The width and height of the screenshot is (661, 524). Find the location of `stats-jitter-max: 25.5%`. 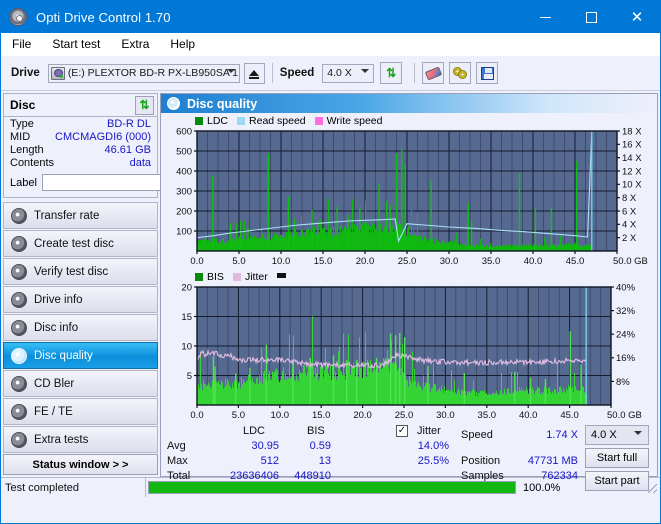

stats-jitter-max: 25.5% is located at coordinates (433, 461).